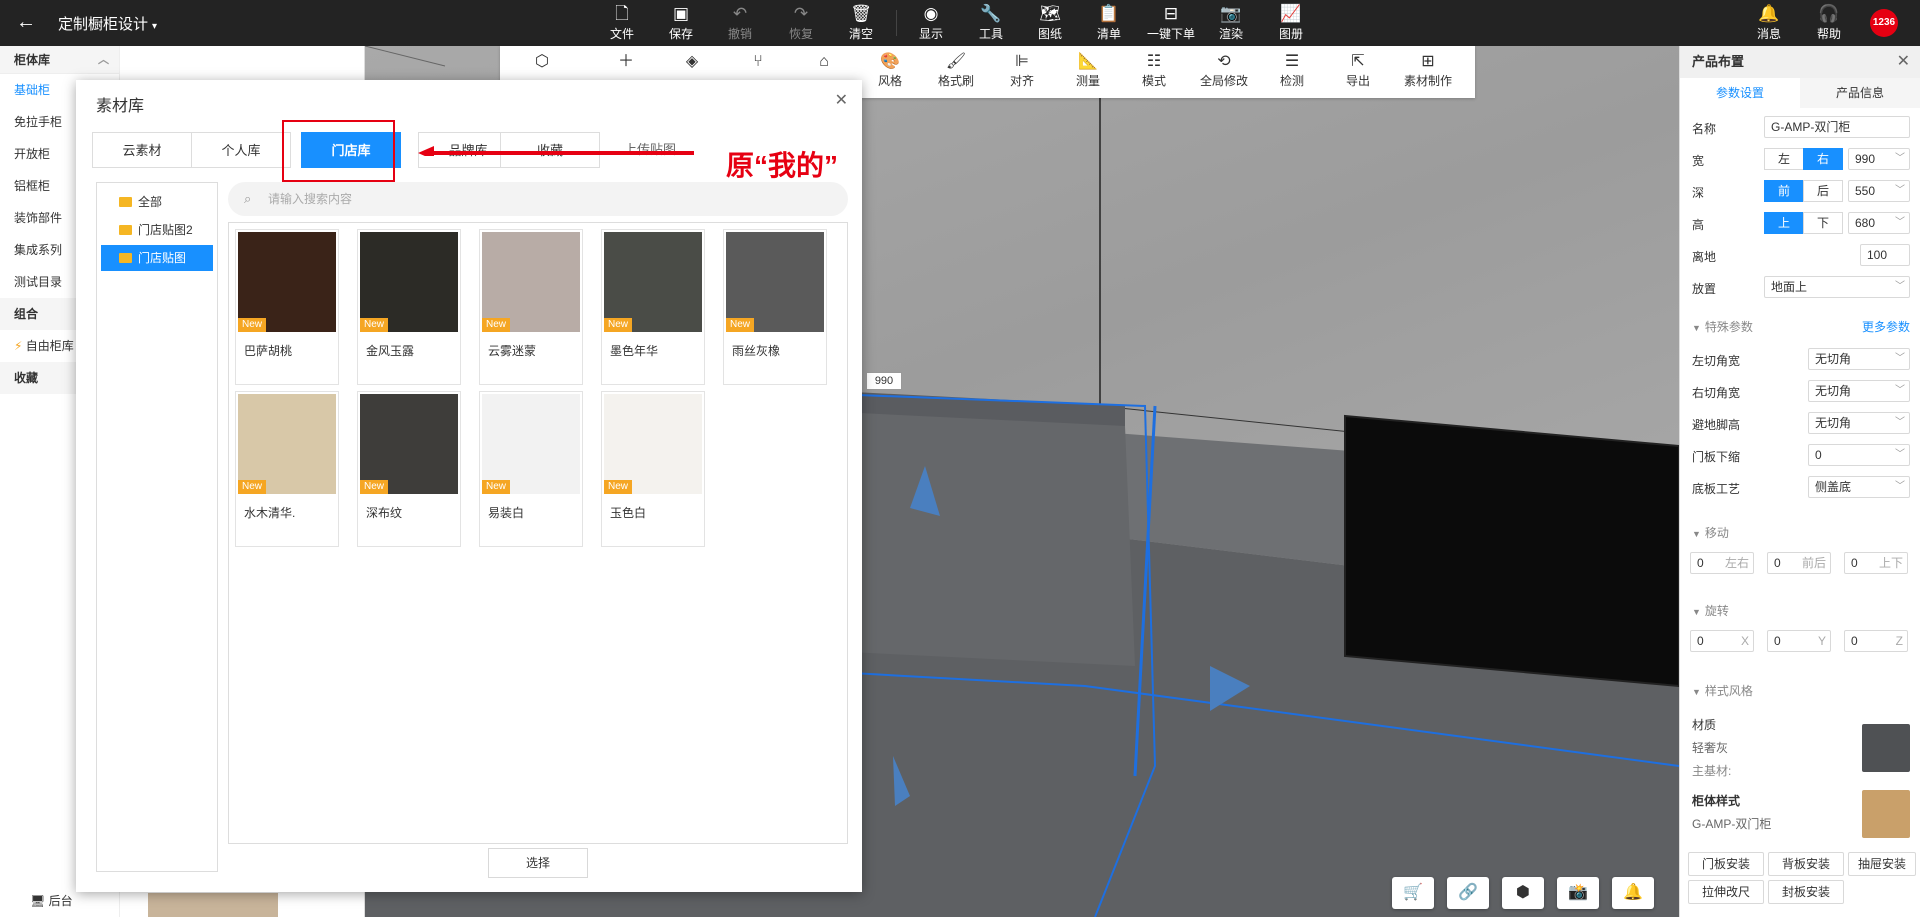  Describe the element at coordinates (1884, 23) in the screenshot. I see `avatar: 1236` at that location.